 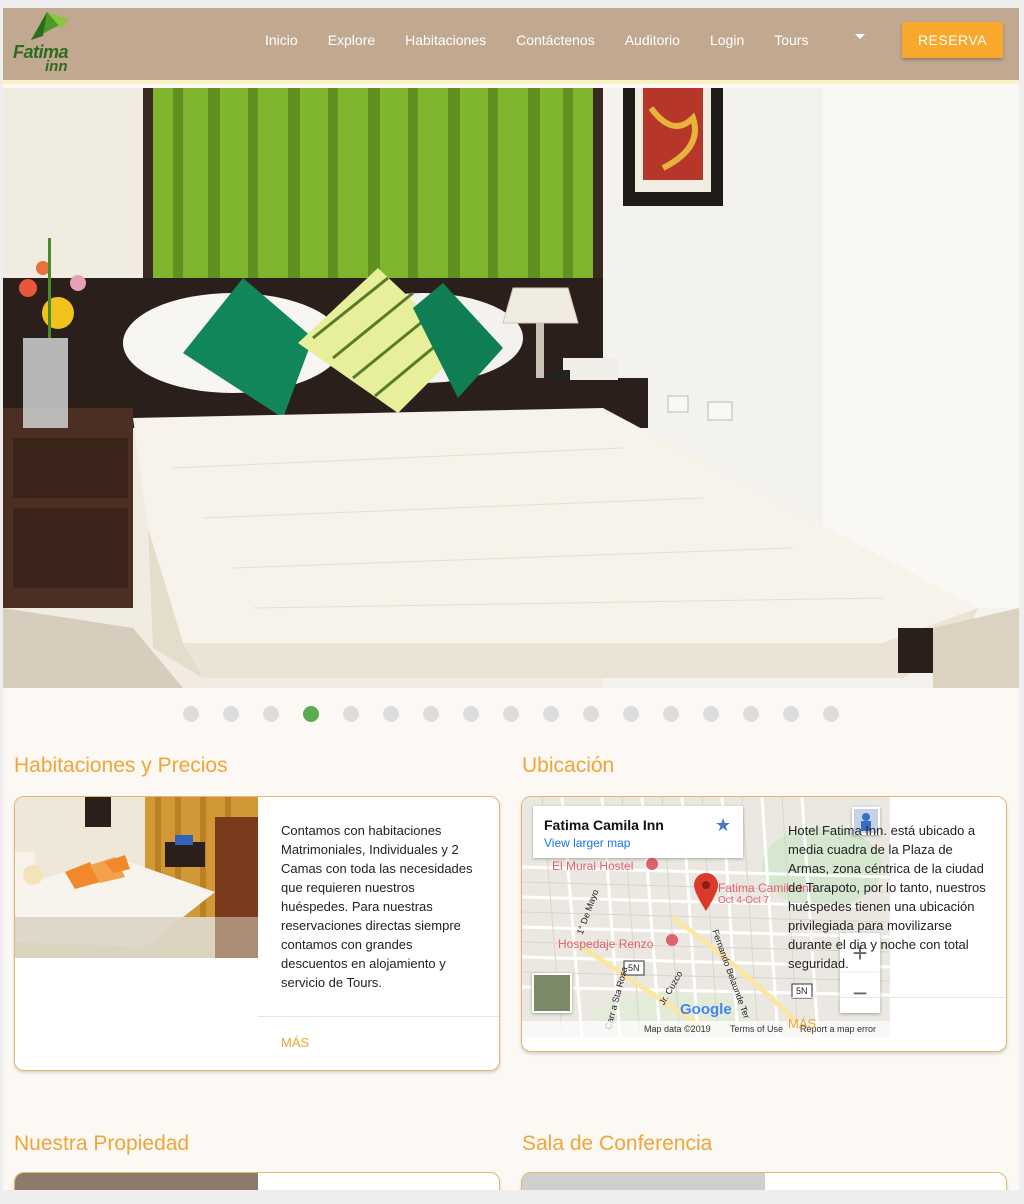 What do you see at coordinates (643, 1181) in the screenshot?
I see `conference-photo` at bounding box center [643, 1181].